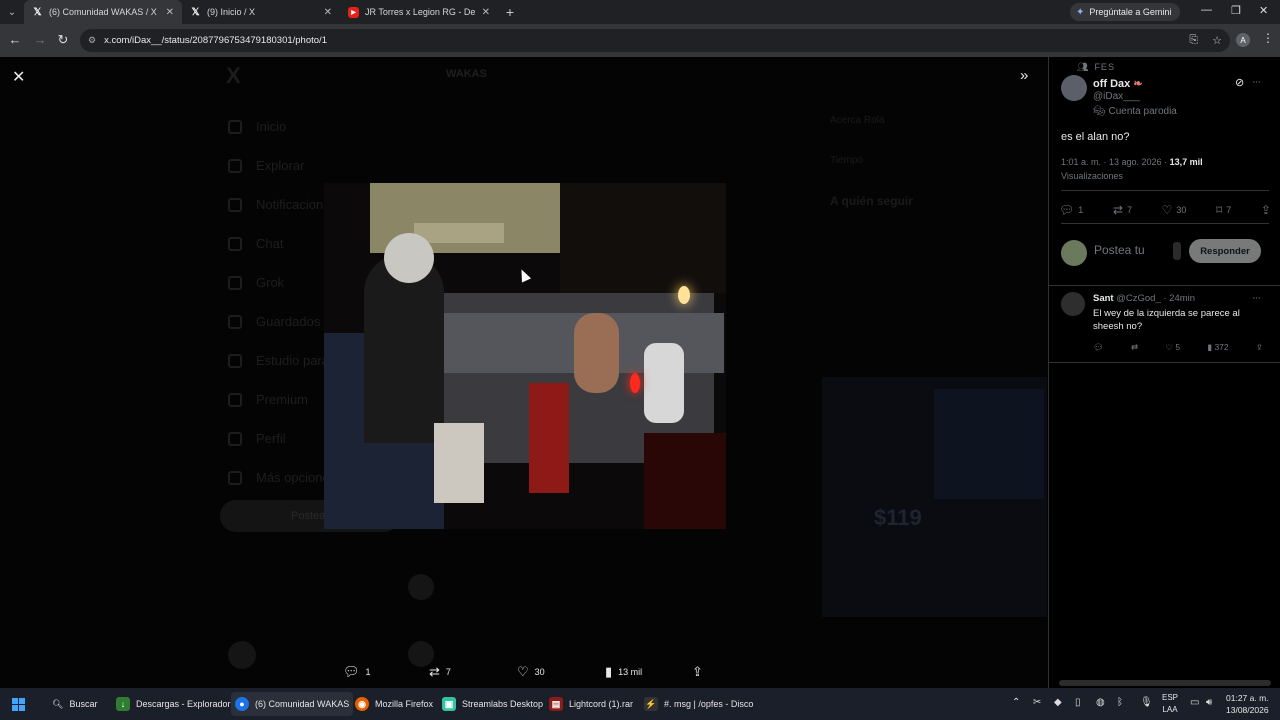 This screenshot has width=1280, height=720. What do you see at coordinates (1170, 704) in the screenshot?
I see `language-indicator: ESP LAA` at bounding box center [1170, 704].